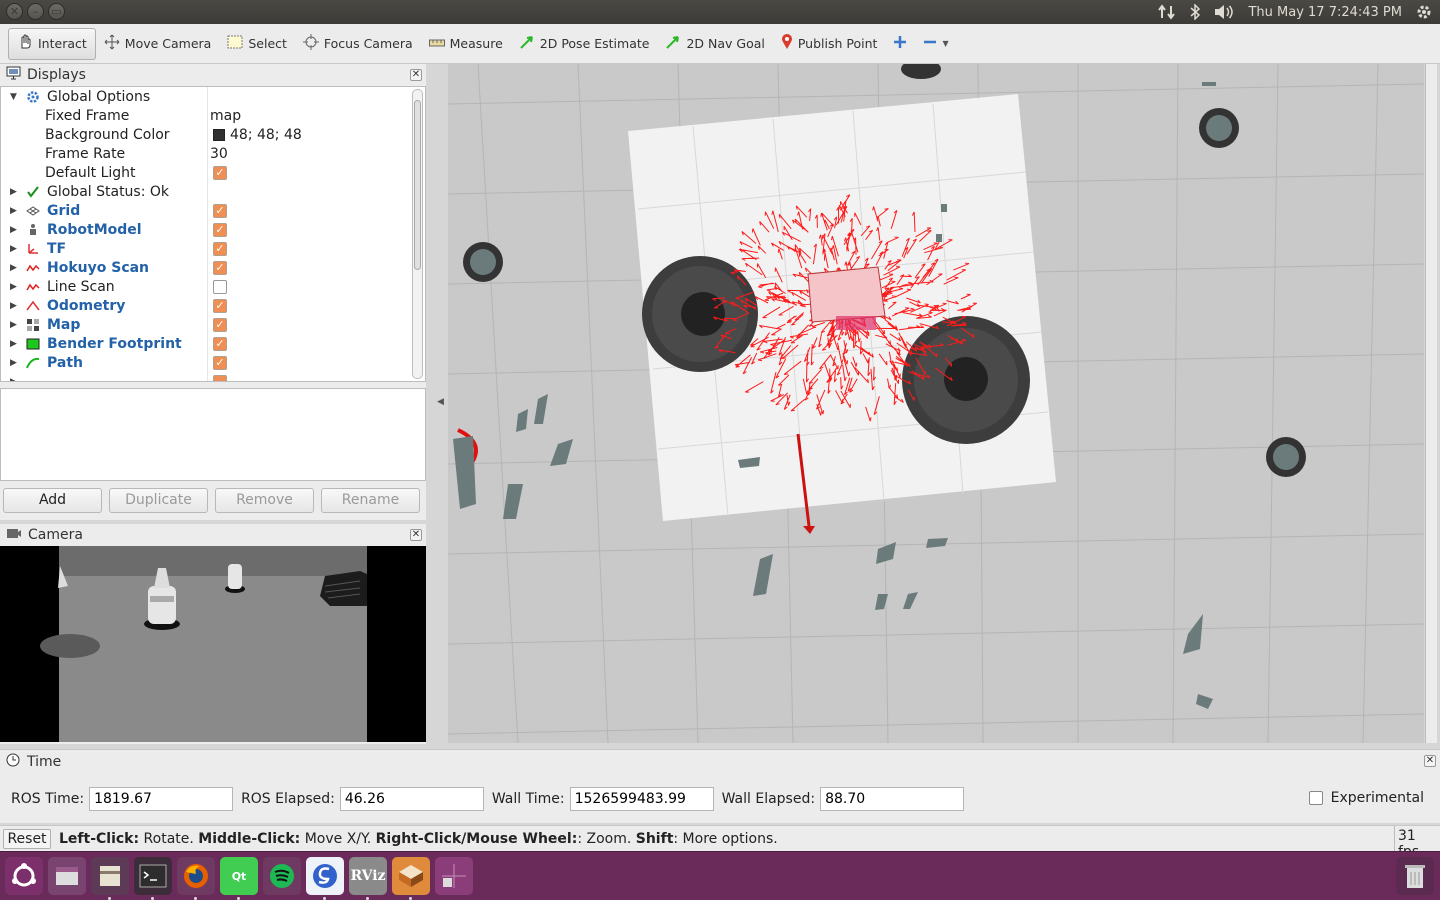  What do you see at coordinates (153, 876) in the screenshot?
I see `terminal-icon` at bounding box center [153, 876].